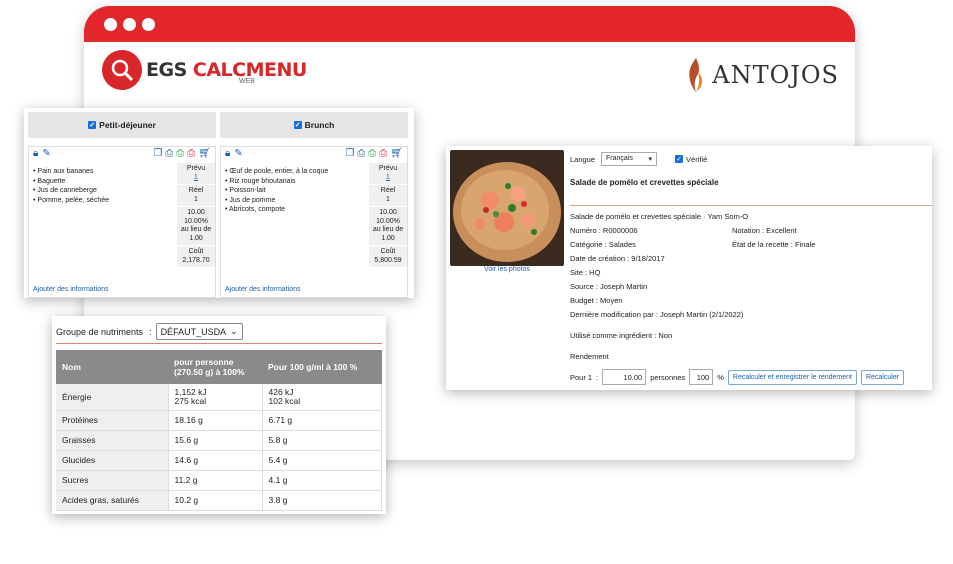 The image size is (953, 564). What do you see at coordinates (720, 377) in the screenshot?
I see `percent-sign: %` at bounding box center [720, 377].